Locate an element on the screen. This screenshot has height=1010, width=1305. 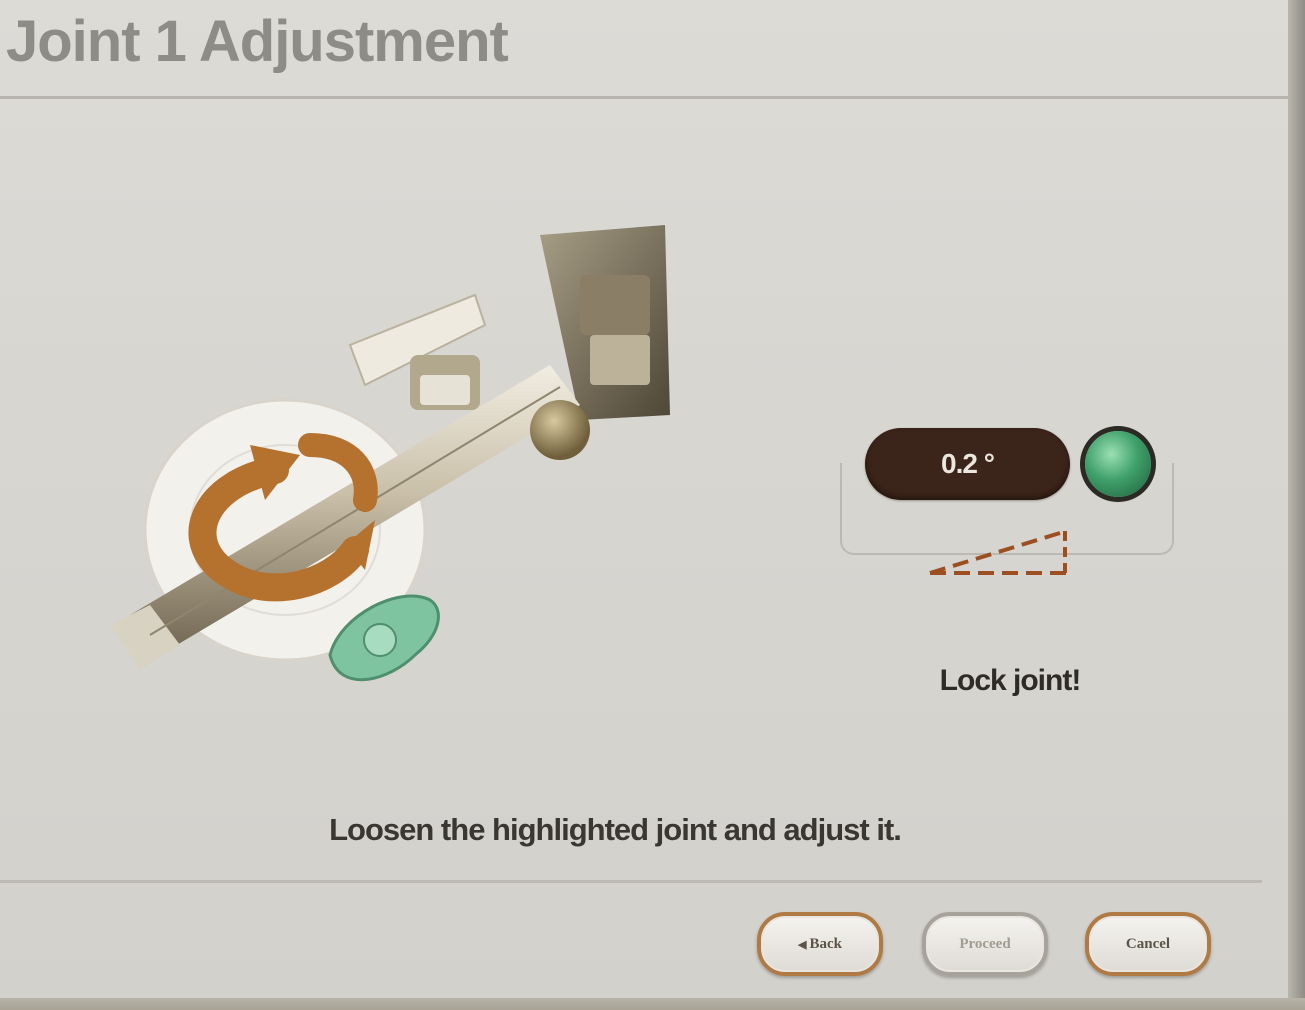
back-button: ◀ Back is located at coordinates (820, 944).